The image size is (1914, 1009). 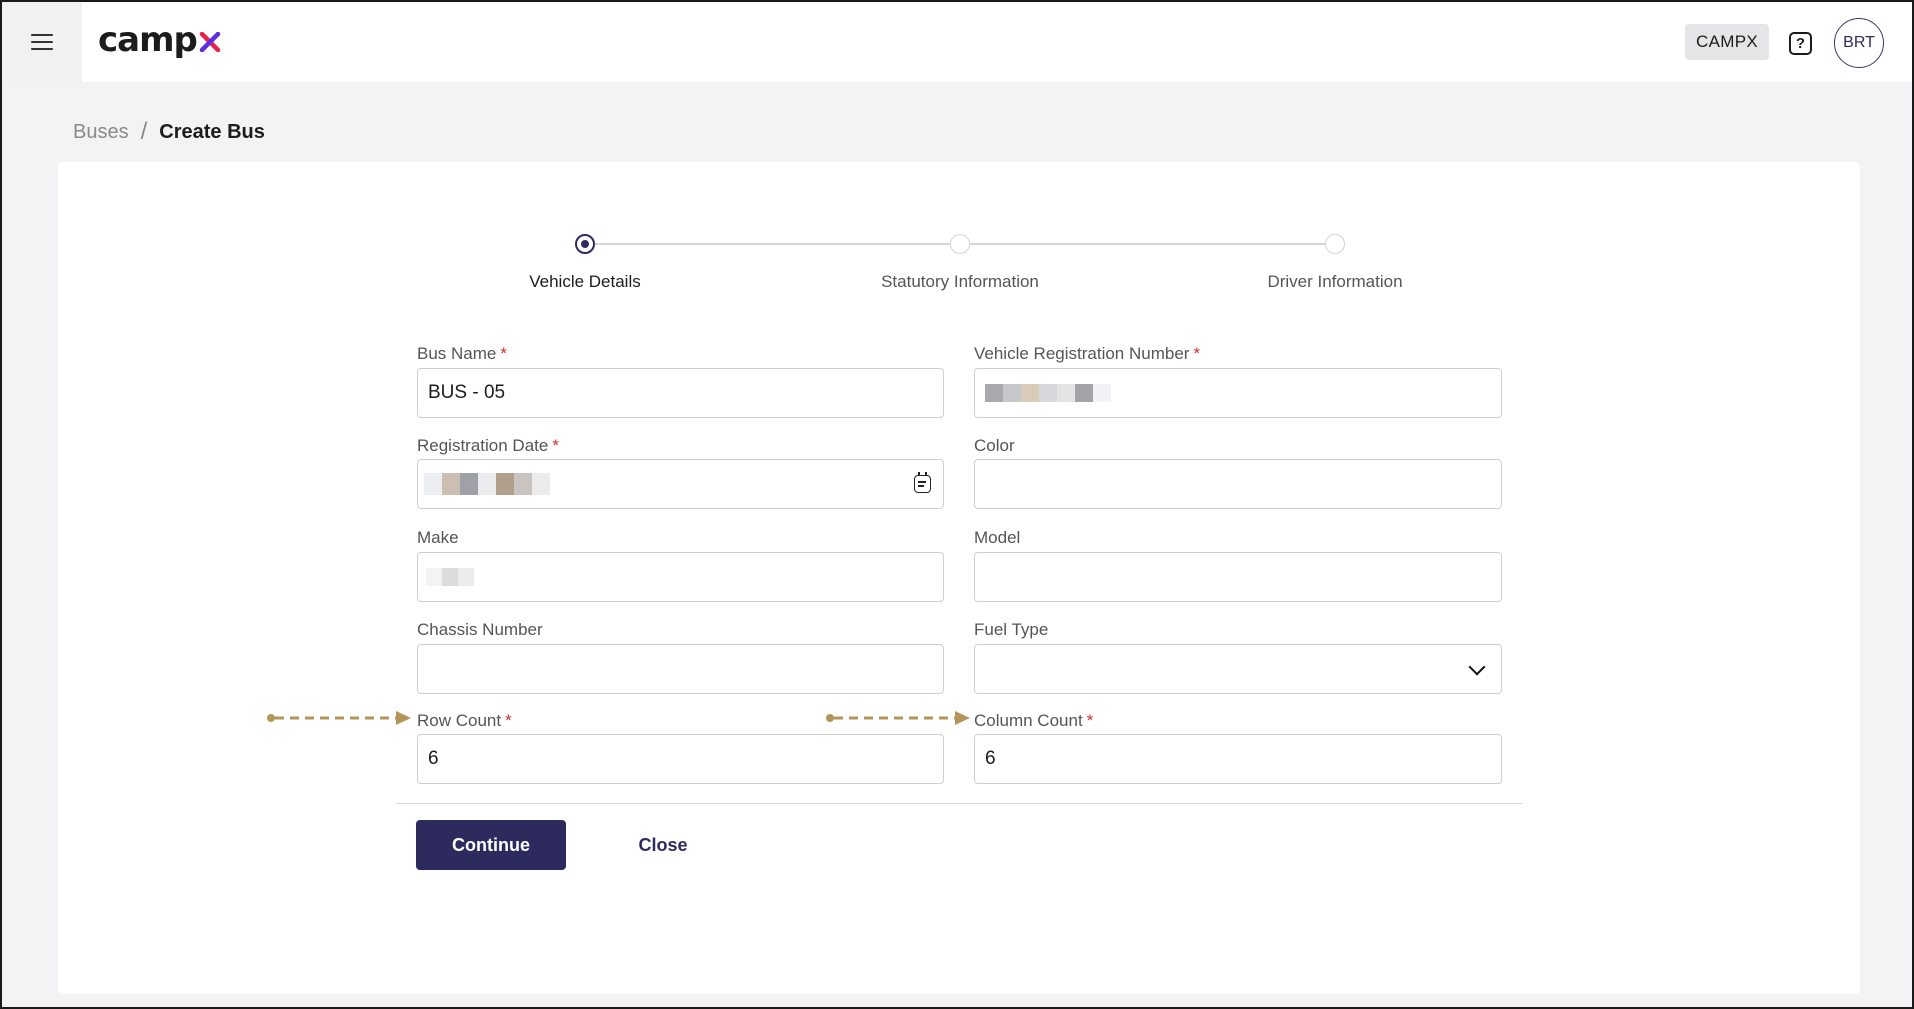 I want to click on breadcrumb: Buses / Create Bus, so click(x=169, y=132).